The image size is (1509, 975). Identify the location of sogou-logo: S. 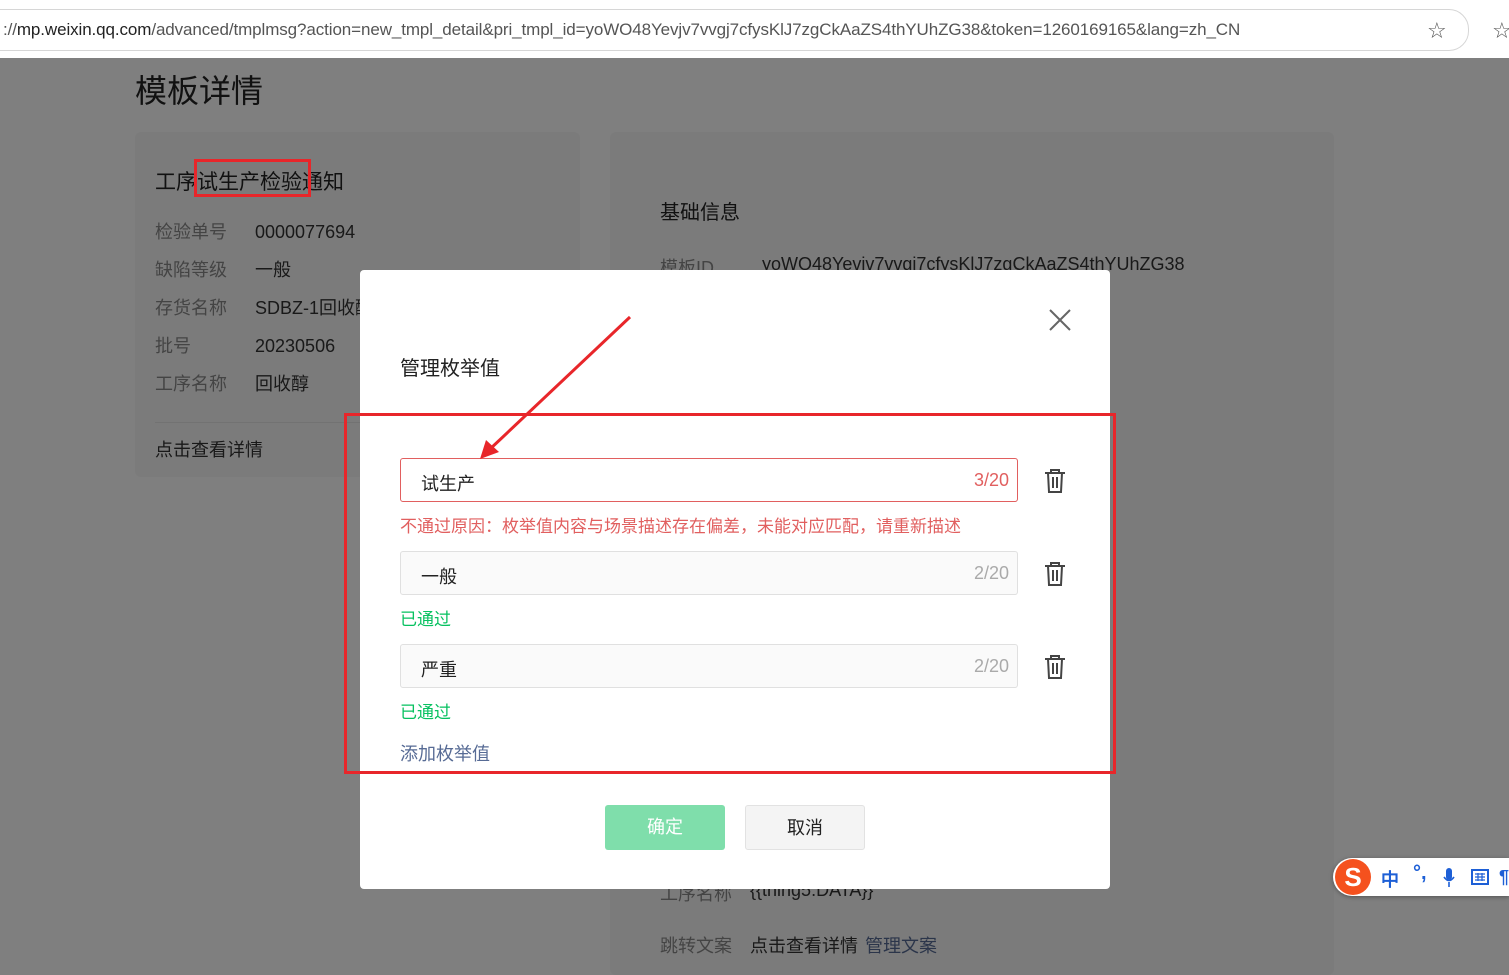
(1353, 877).